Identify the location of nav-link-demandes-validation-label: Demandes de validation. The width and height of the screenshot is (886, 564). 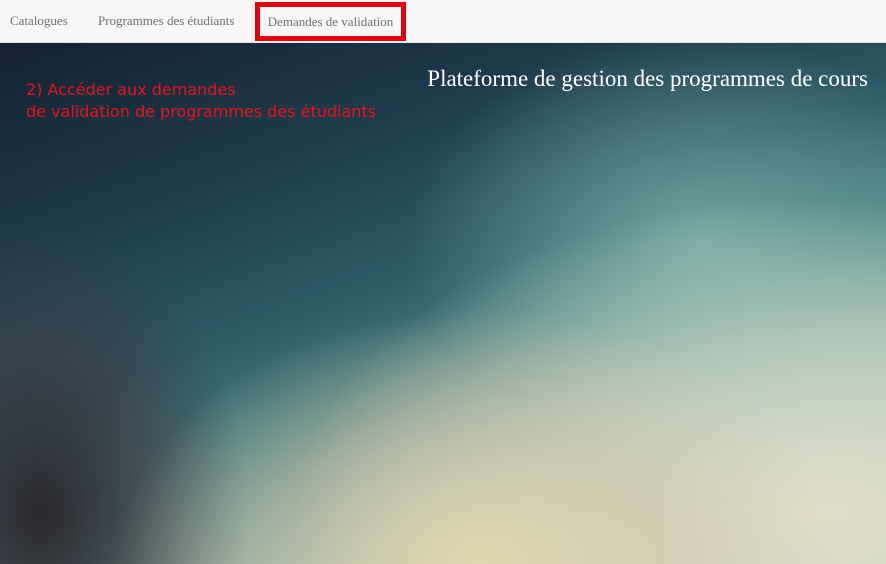
(330, 21).